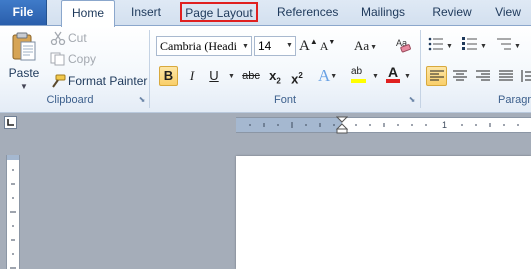  Describe the element at coordinates (59, 81) in the screenshot. I see `paintbrush-icon` at that location.